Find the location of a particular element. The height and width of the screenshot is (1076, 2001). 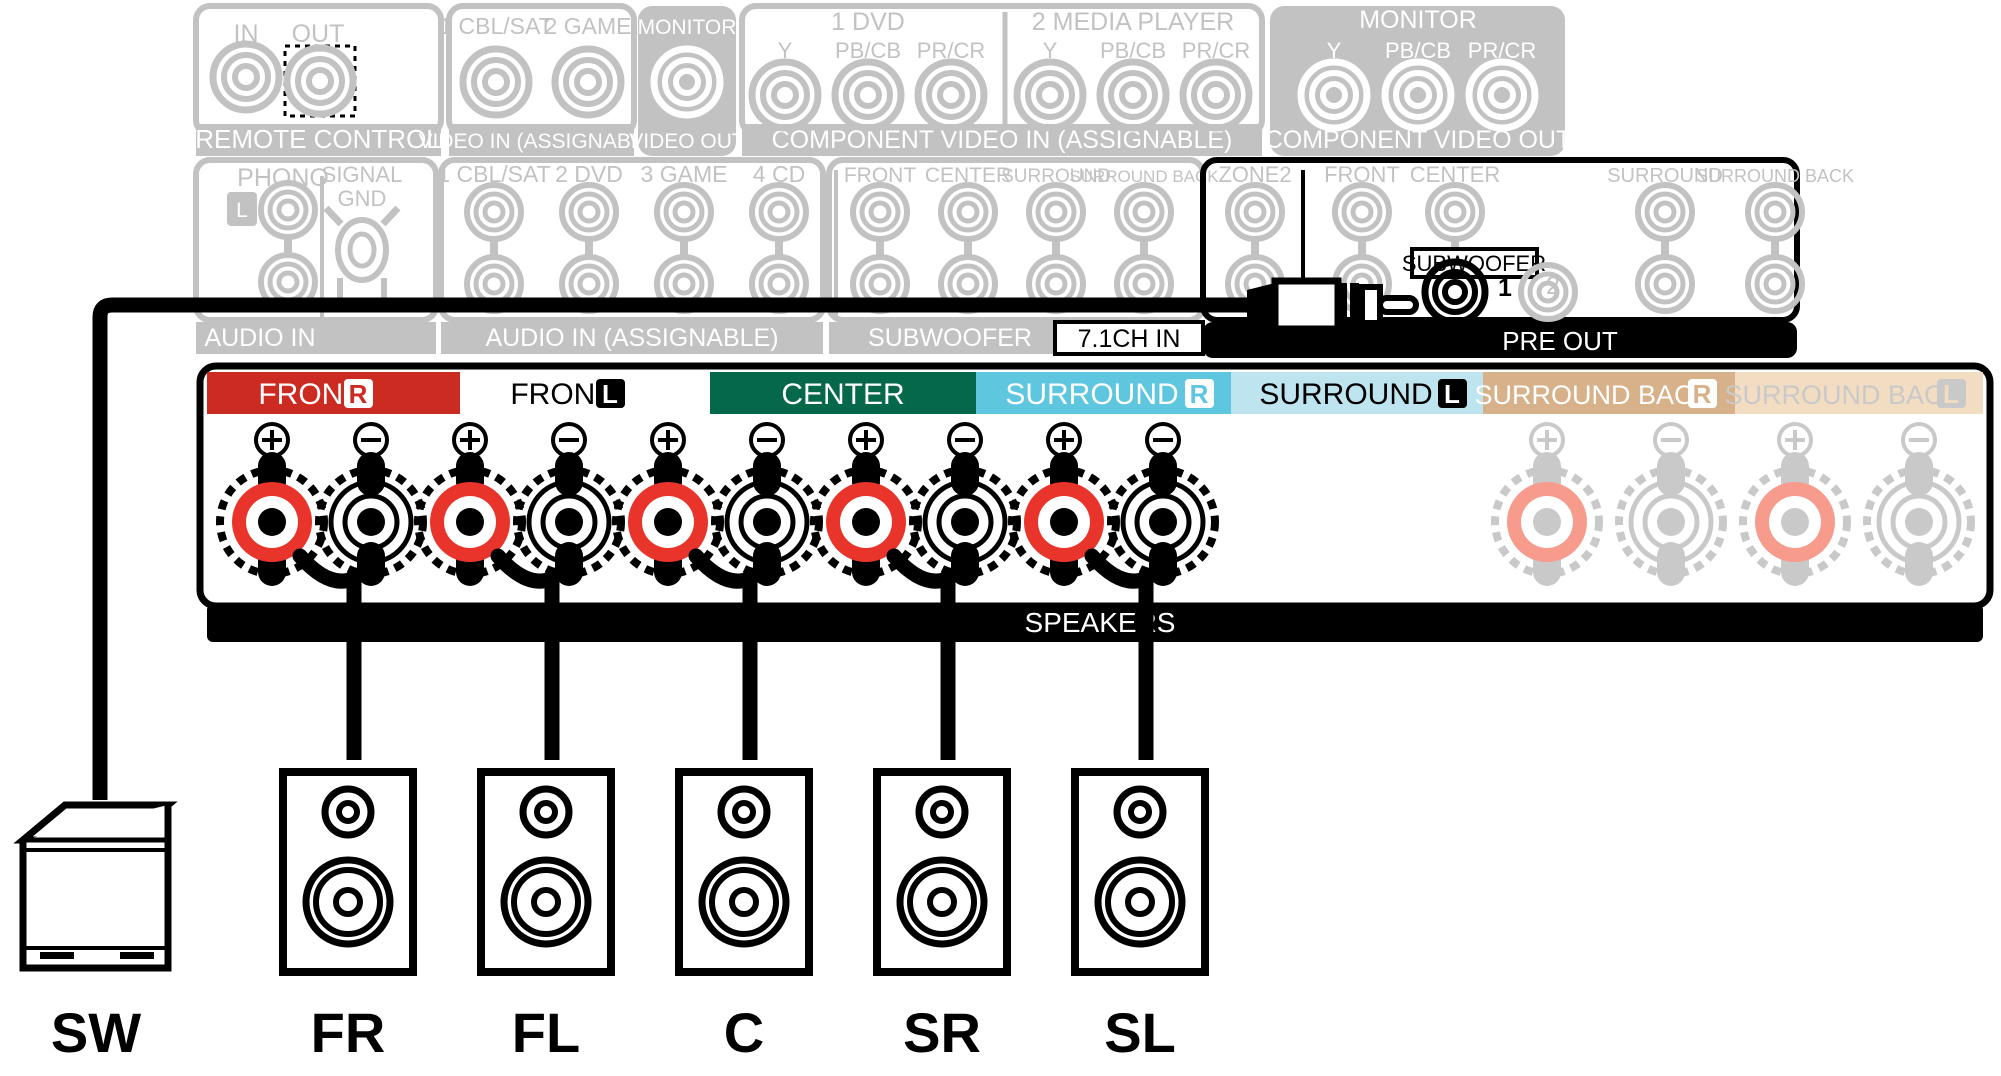

jack-label-video-out-monitor: MONITOR is located at coordinates (687, 27).